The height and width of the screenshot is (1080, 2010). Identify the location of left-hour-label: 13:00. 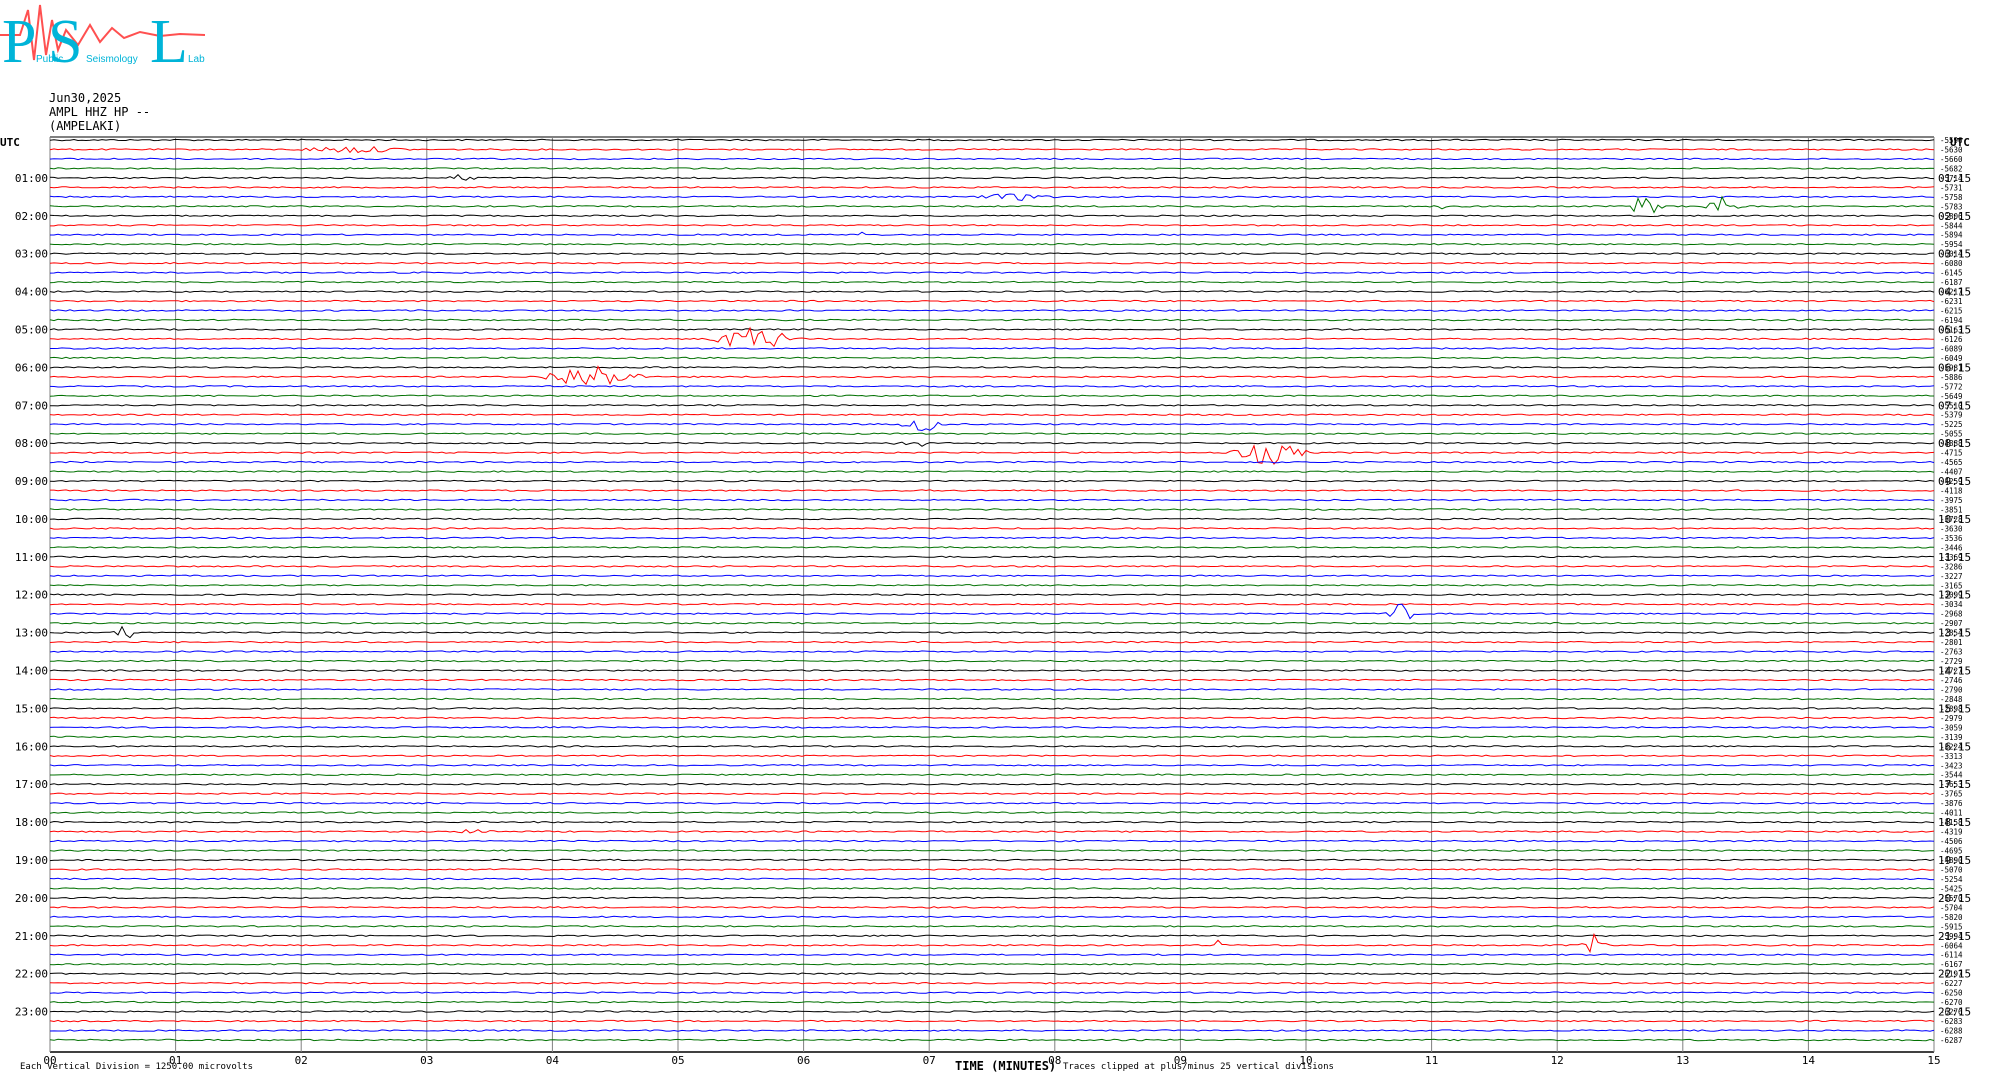
(31, 633).